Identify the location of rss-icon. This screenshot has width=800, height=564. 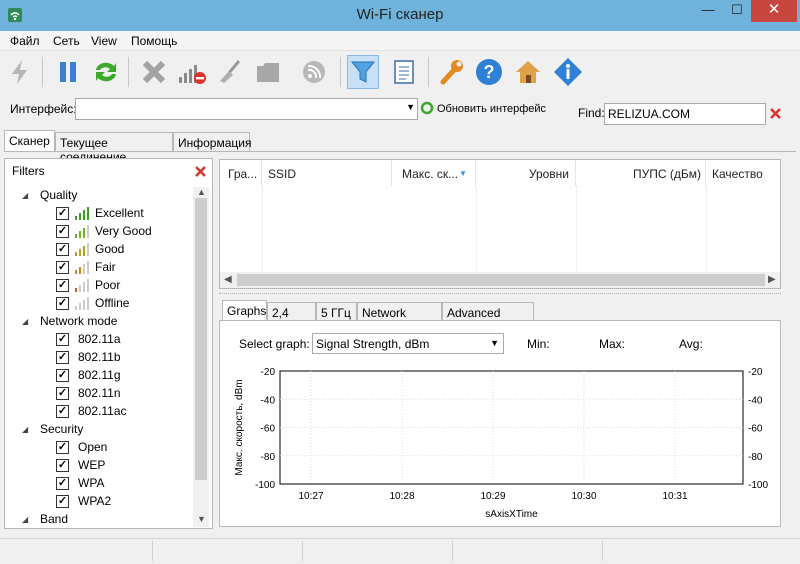
(316, 72).